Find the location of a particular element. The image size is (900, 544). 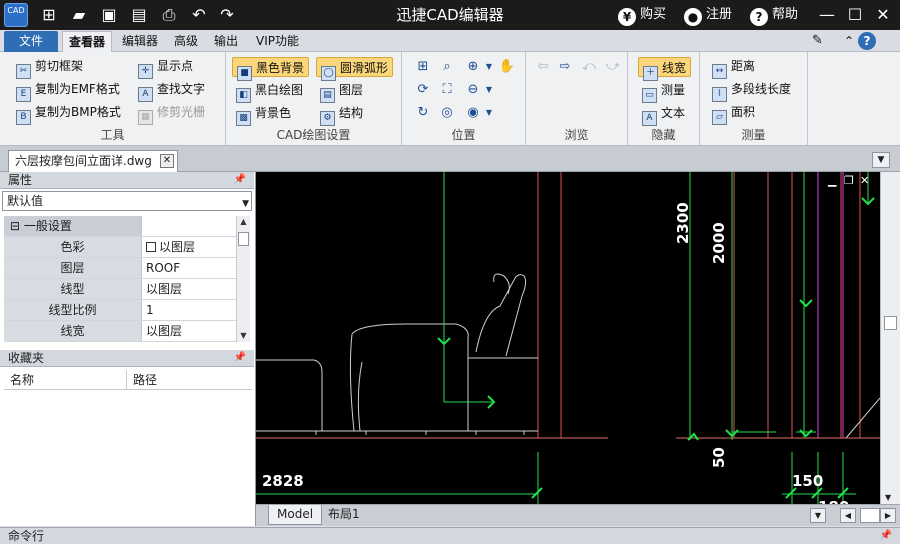

trim-raster-button: ▦ 修剪光栅 is located at coordinates (171, 113).